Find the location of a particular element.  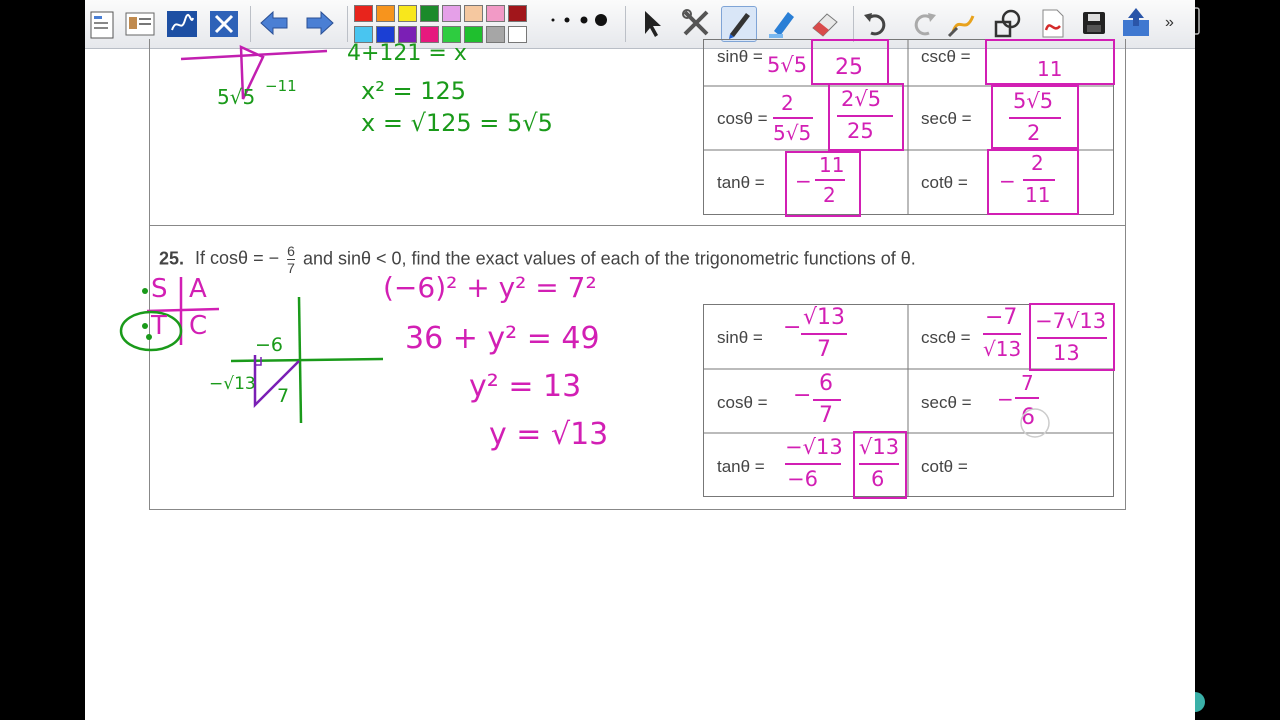

work-eq-1: (−6)² + y² = 7² is located at coordinates (490, 287).